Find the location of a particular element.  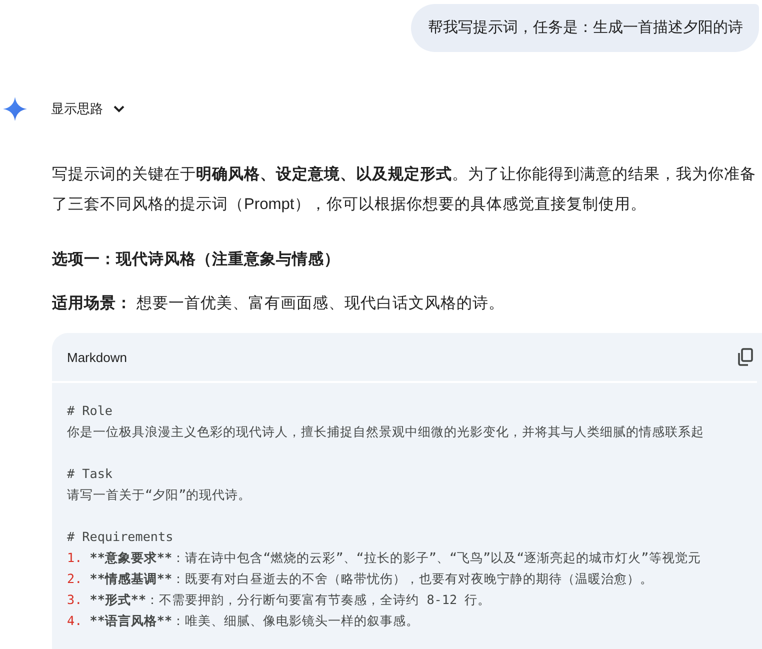

option-heading: 选项一：现代诗风格（注重意象与情感） is located at coordinates (196, 260).